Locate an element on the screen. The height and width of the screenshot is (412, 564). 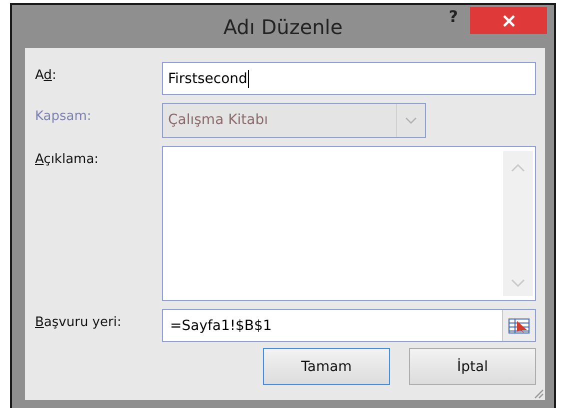
window-title: Adı Düzenle is located at coordinates (283, 26).